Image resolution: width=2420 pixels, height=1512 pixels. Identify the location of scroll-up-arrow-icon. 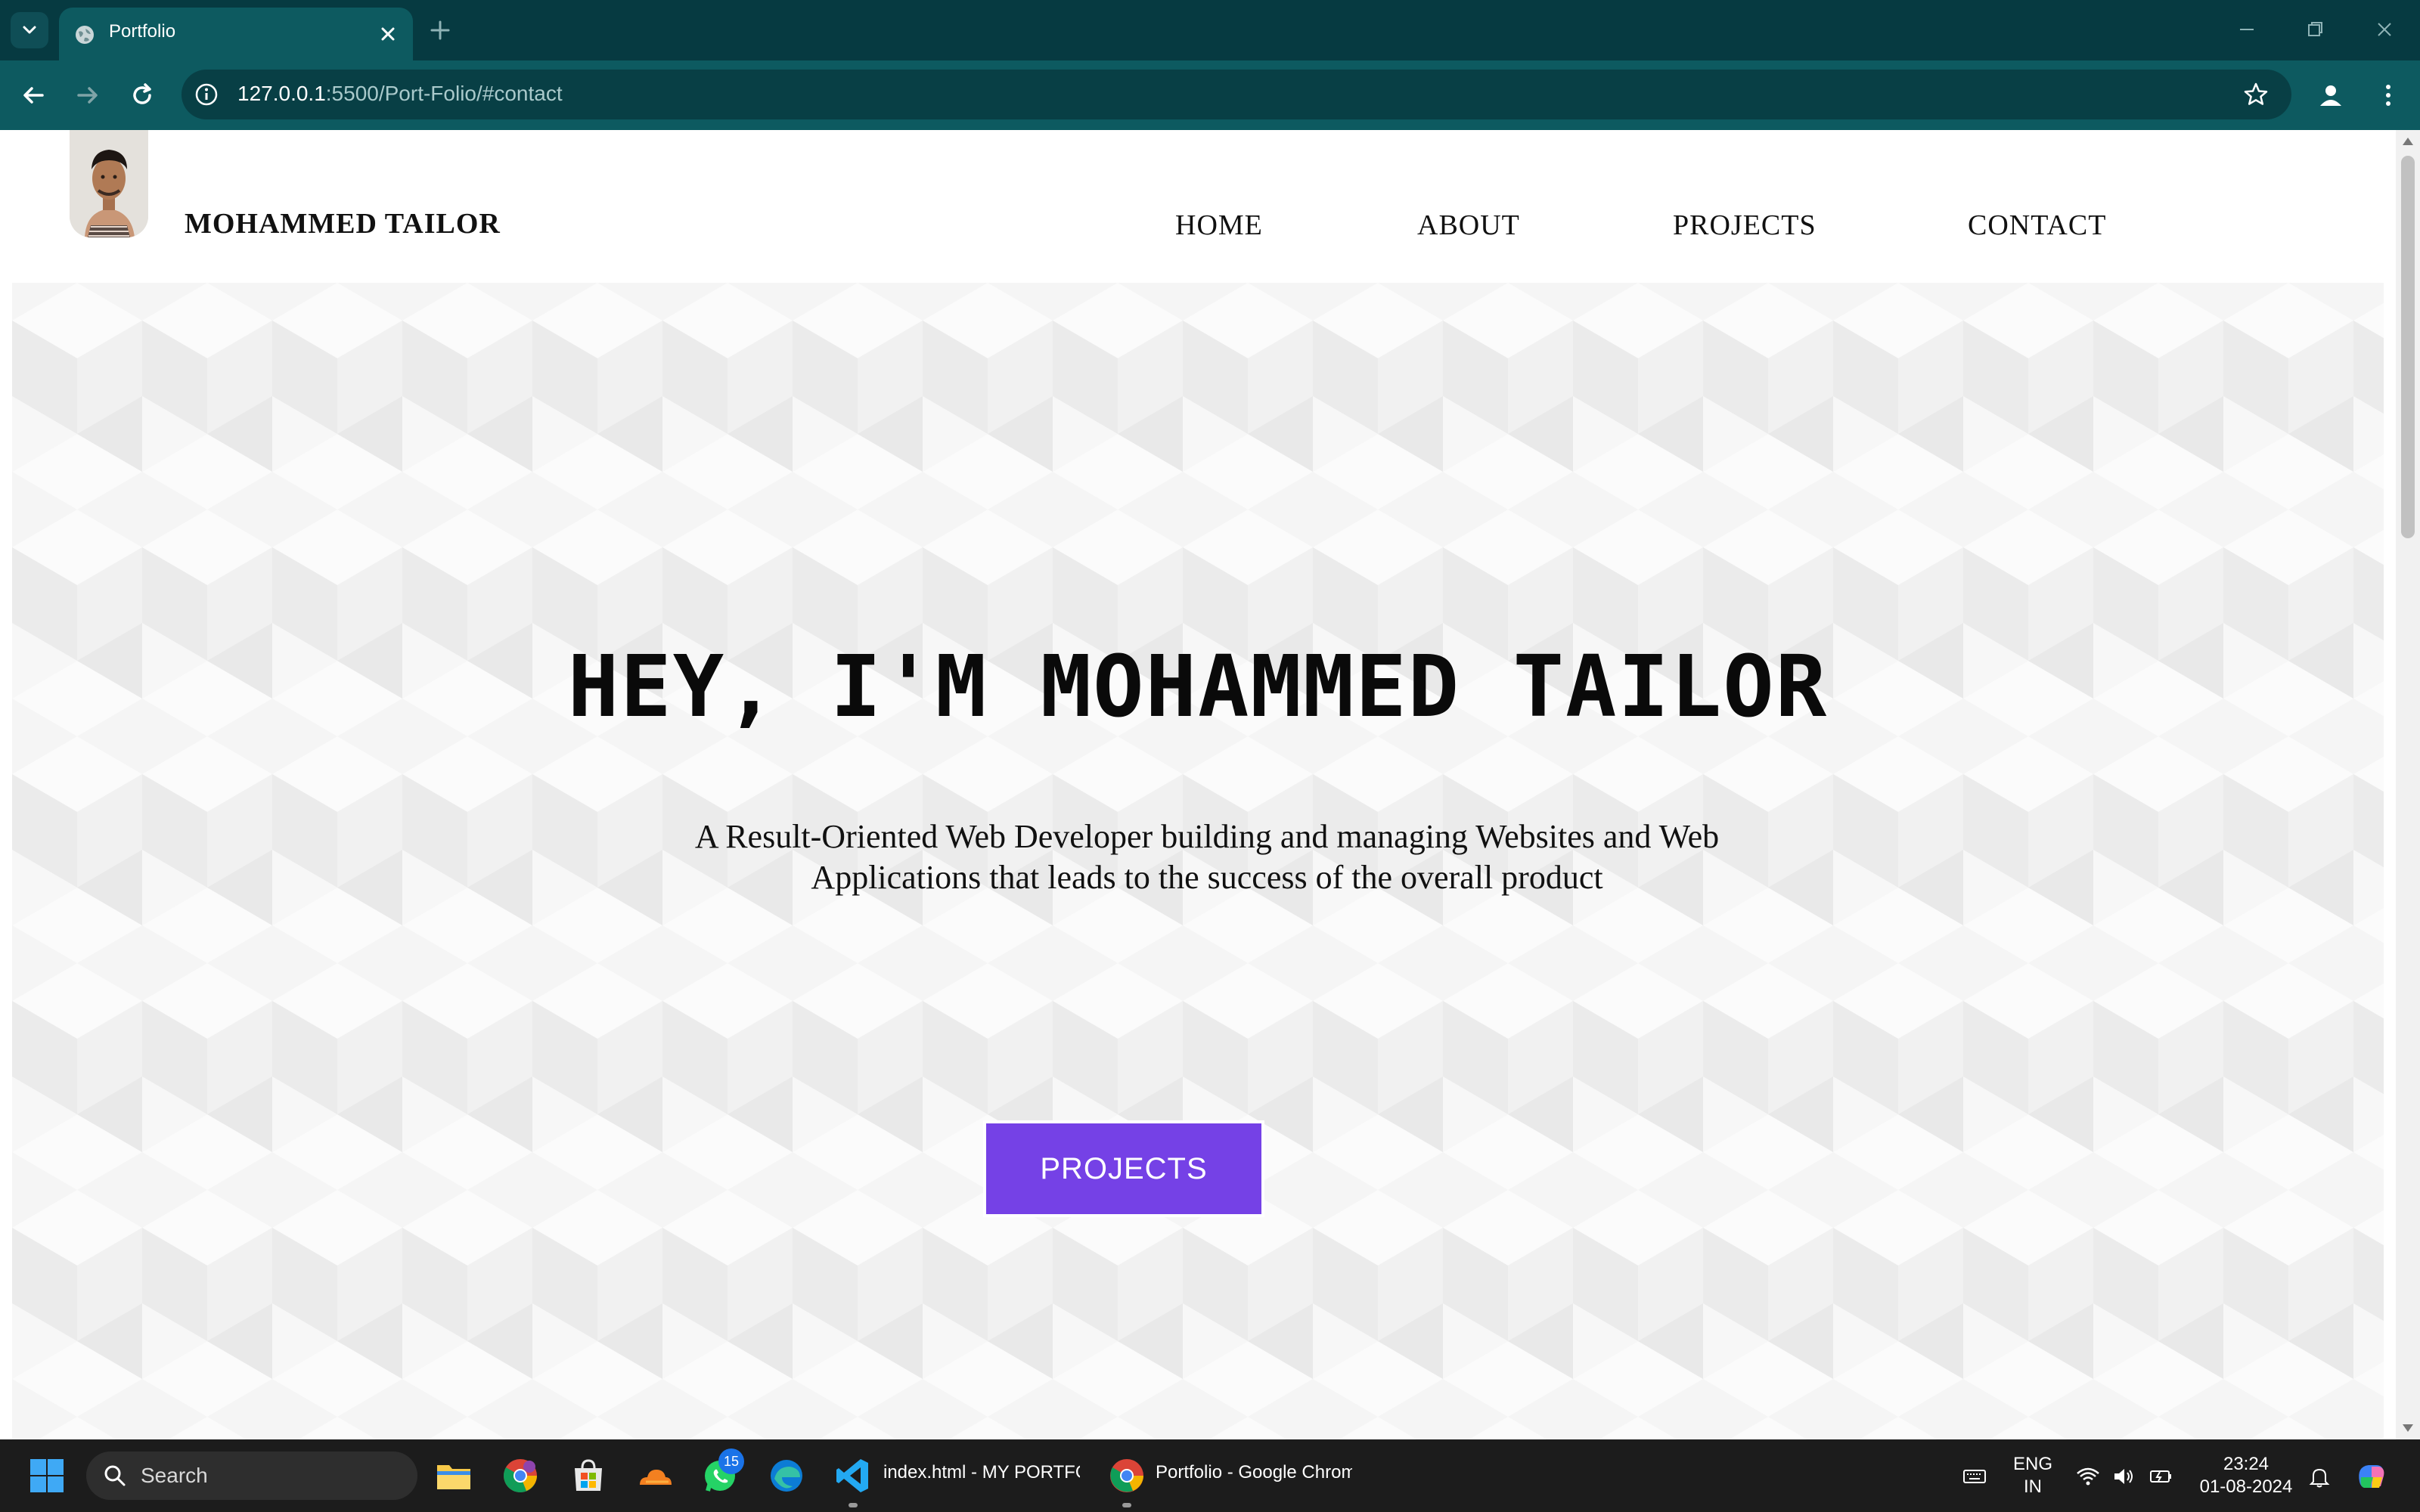
(2408, 141).